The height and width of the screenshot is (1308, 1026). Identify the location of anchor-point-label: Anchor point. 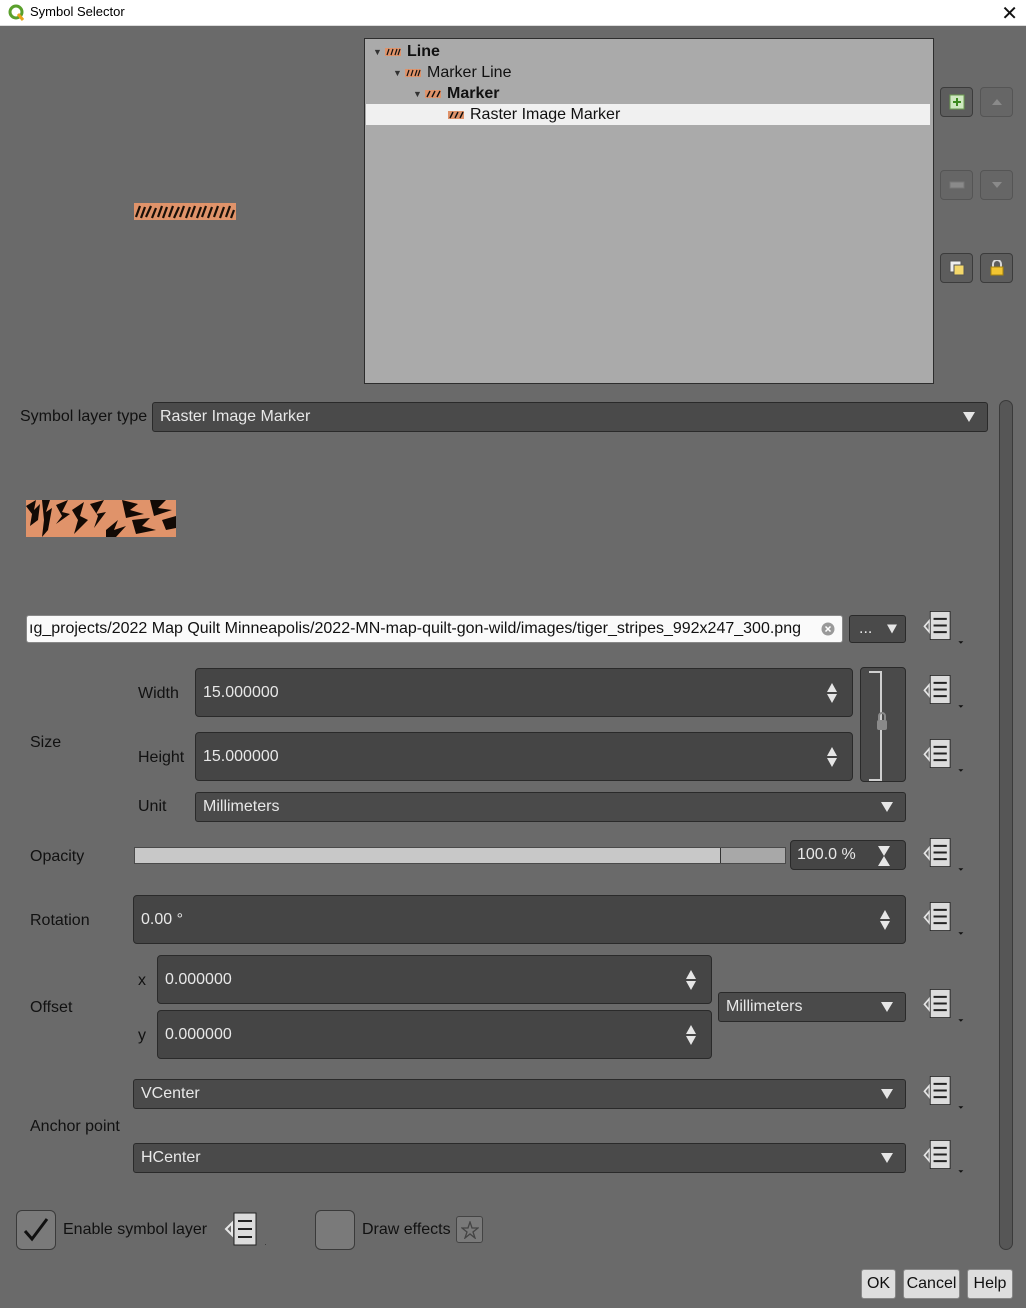
(75, 1126).